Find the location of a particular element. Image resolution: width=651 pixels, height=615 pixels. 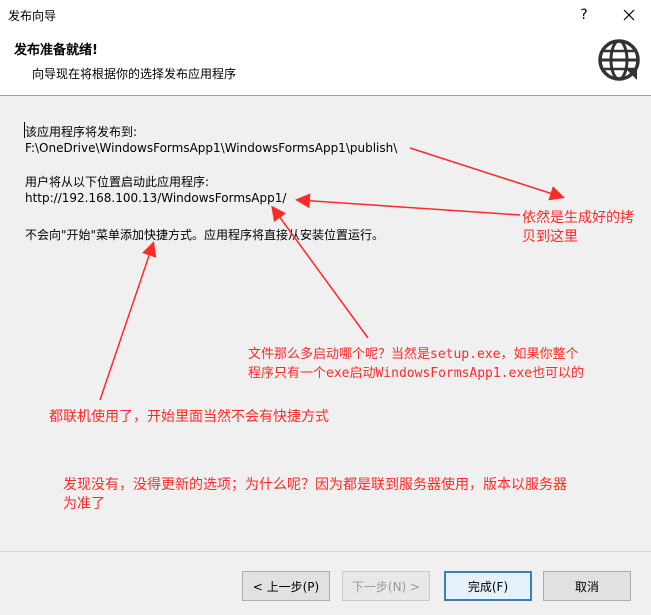

globe-publish-icon is located at coordinates (619, 60).